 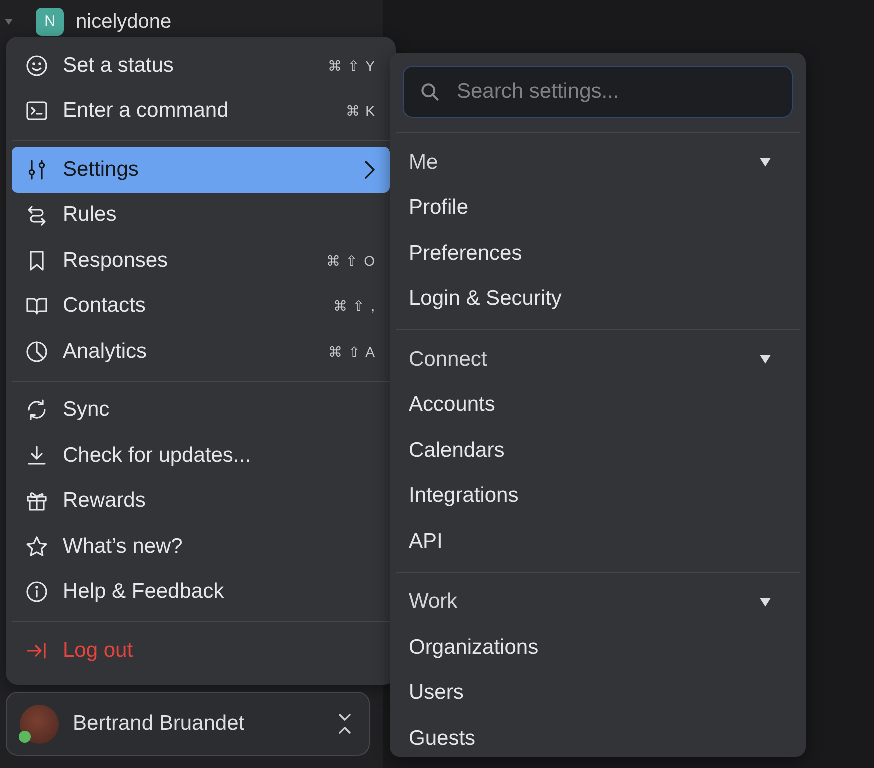 I want to click on shortcut-label: ⌘ ⇧ ,, so click(x=354, y=306).